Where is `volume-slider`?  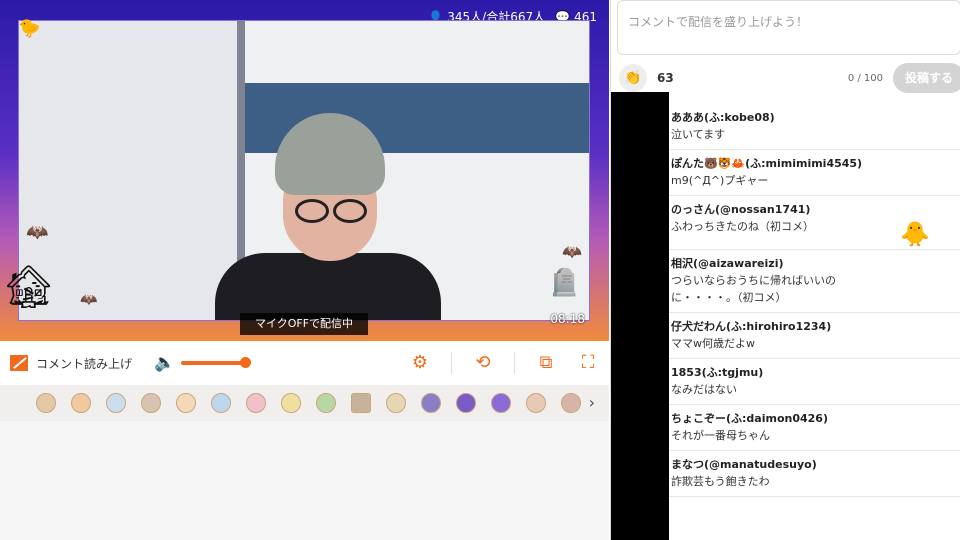 volume-slider is located at coordinates (216, 362).